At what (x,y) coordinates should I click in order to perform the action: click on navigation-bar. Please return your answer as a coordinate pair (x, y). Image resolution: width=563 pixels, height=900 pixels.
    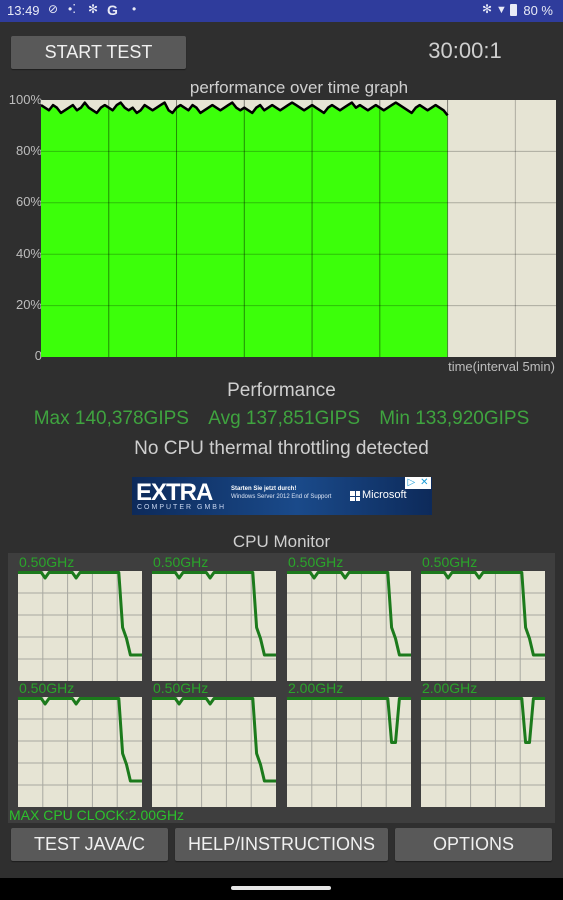
    Looking at the image, I should click on (281, 889).